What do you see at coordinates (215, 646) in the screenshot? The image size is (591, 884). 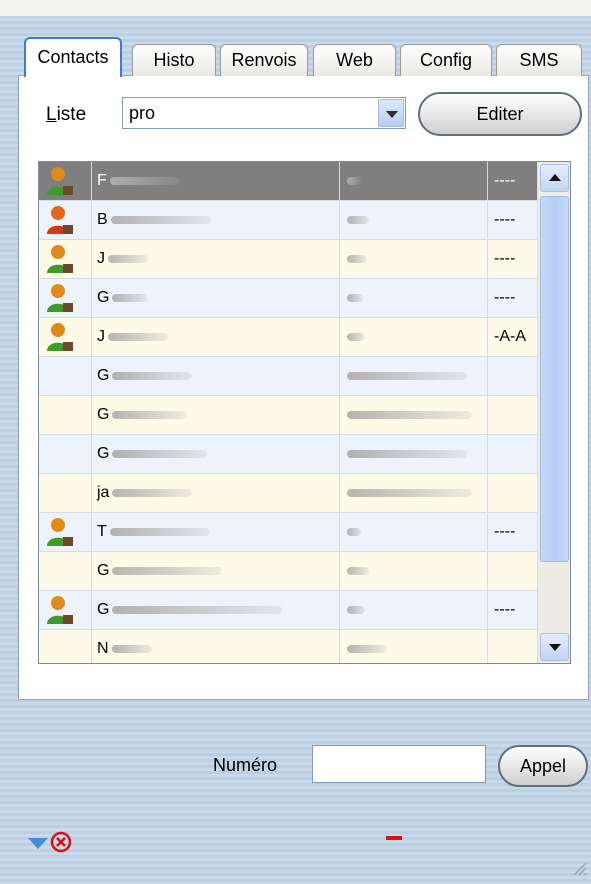 I see `contact-name-cell: N` at bounding box center [215, 646].